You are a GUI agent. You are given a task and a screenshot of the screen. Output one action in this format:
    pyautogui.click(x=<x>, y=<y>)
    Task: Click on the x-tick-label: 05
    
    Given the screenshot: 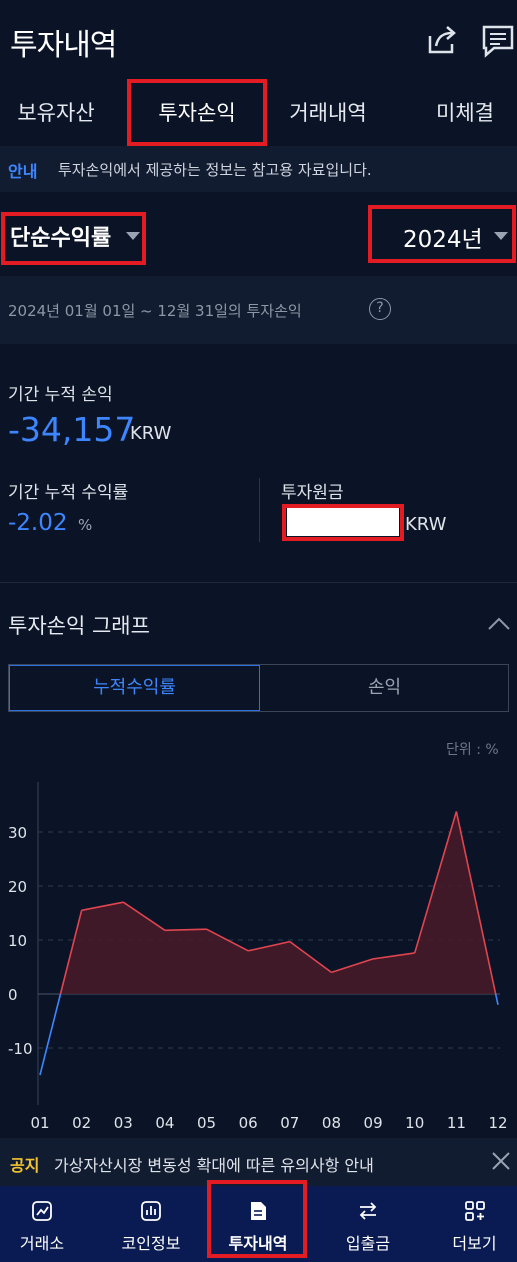 What is the action you would take?
    pyautogui.click(x=206, y=1123)
    